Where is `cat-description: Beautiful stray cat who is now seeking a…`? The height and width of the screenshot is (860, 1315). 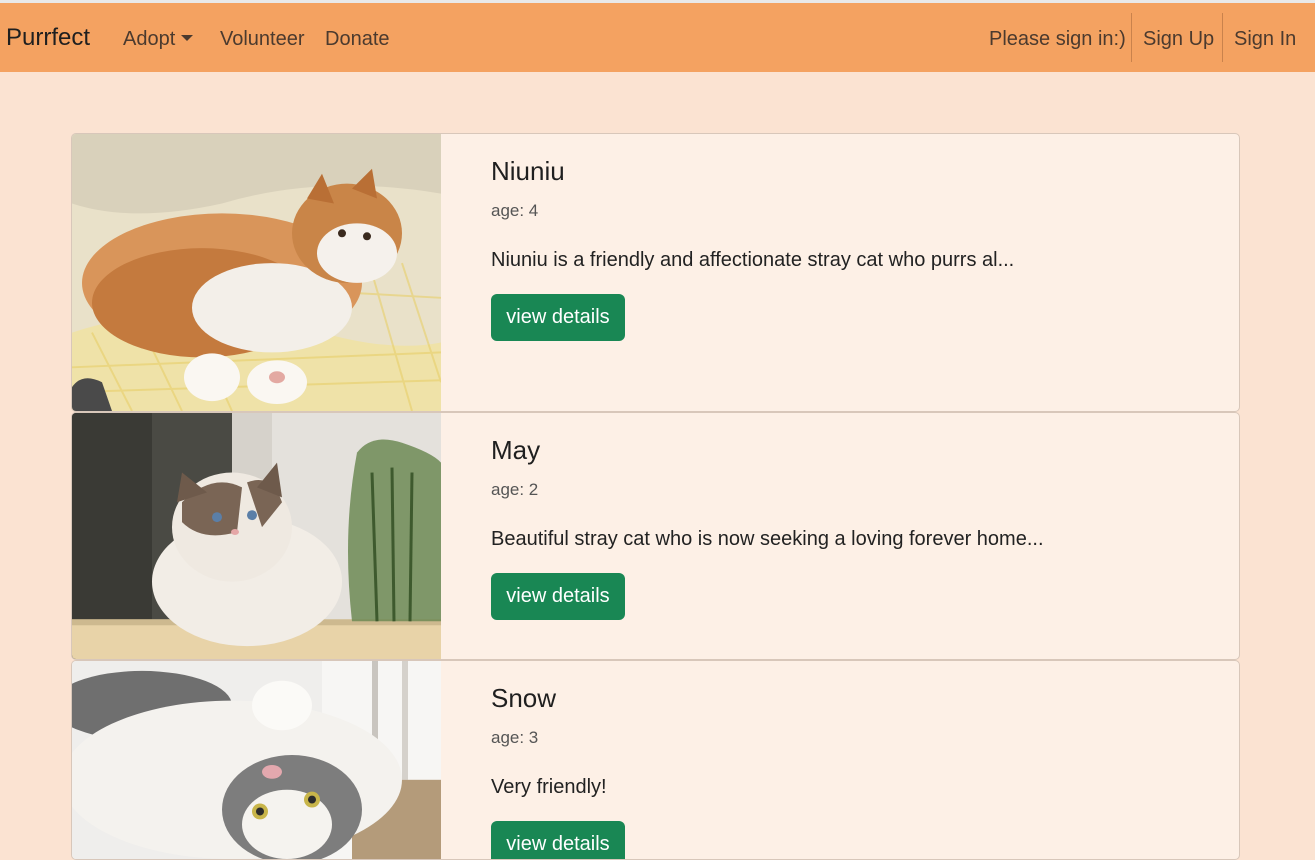
cat-description: Beautiful stray cat who is now seeking a… is located at coordinates (767, 539).